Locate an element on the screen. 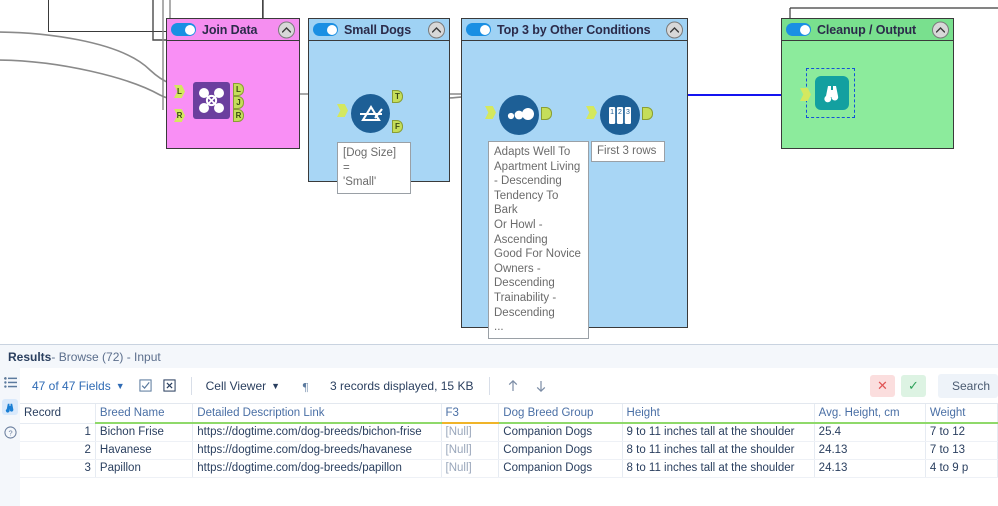 This screenshot has height=506, width=998. sample-tool: 1 2 3 is located at coordinates (619, 115).